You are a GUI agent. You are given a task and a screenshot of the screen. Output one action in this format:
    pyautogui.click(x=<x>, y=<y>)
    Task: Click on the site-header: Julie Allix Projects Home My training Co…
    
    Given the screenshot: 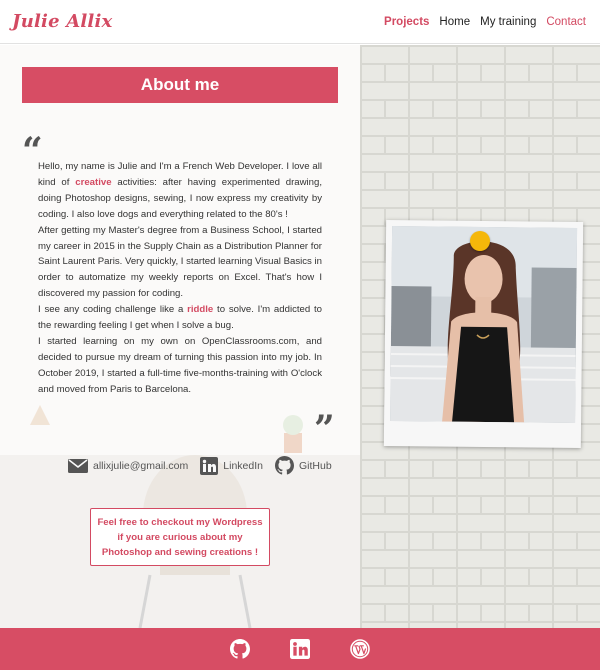 What is the action you would take?
    pyautogui.click(x=300, y=22)
    